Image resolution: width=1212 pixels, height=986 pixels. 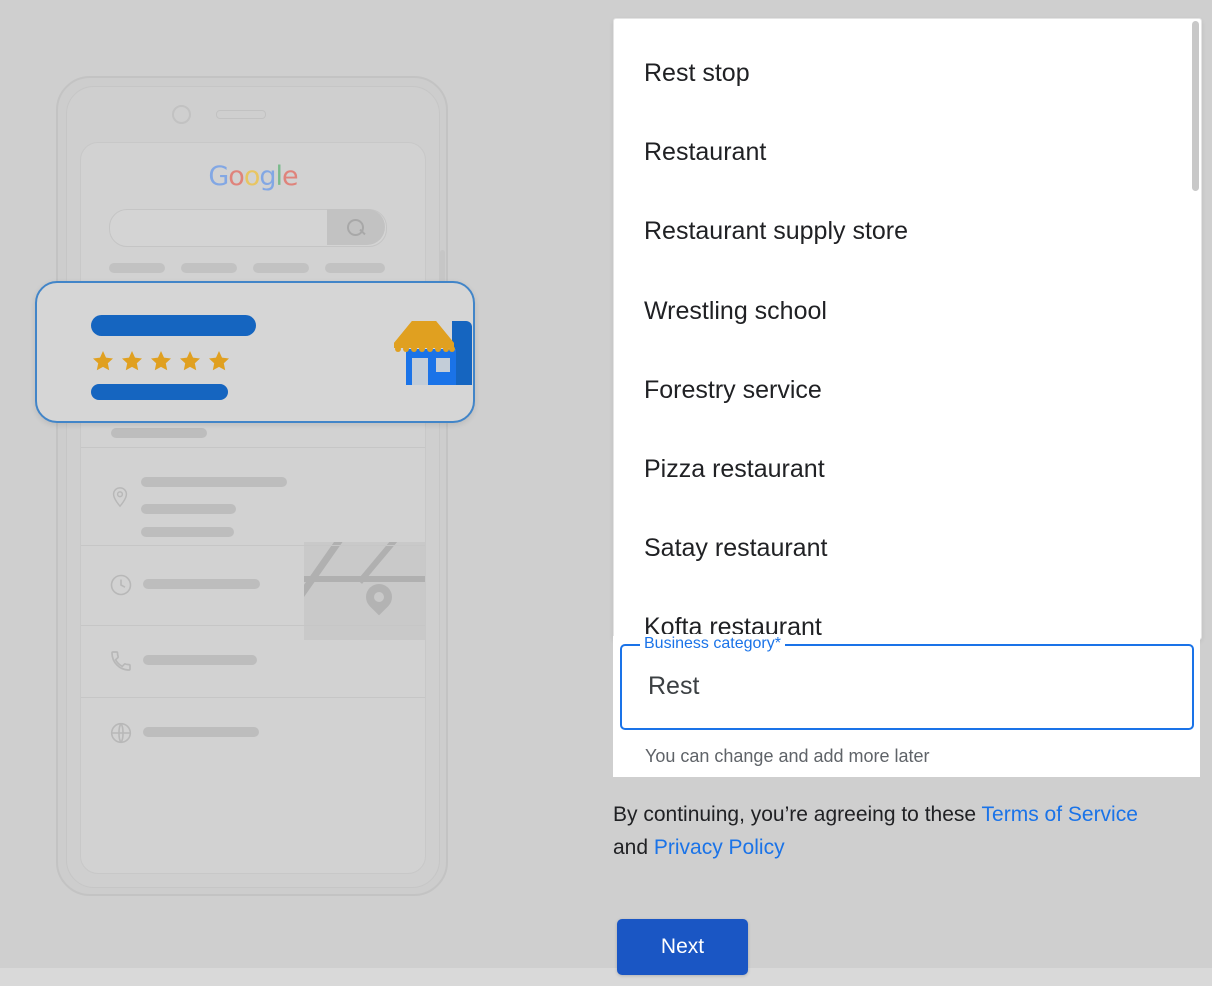 What do you see at coordinates (253, 496) in the screenshot?
I see `phone-row-address` at bounding box center [253, 496].